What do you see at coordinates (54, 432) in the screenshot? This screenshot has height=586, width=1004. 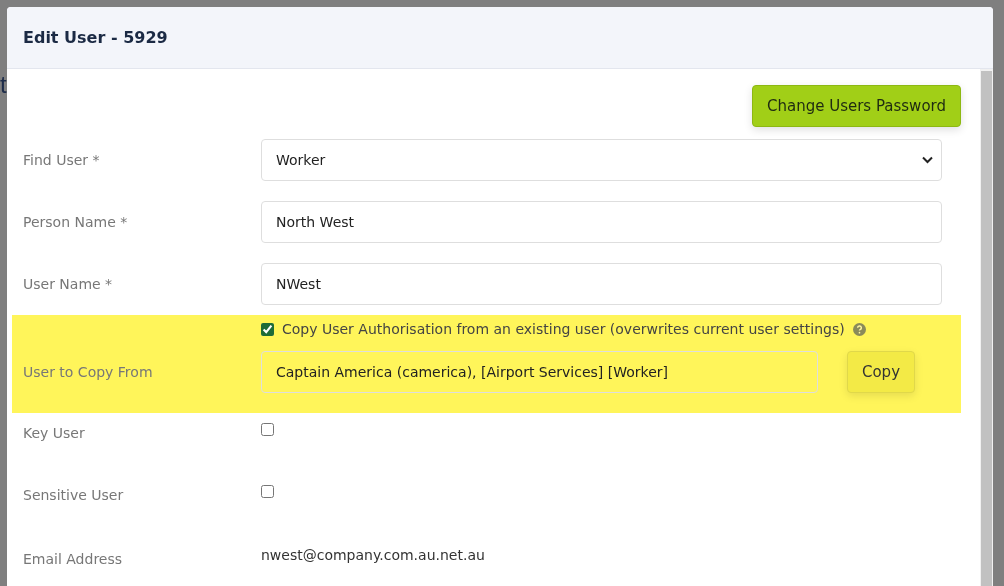 I see `field-label: Key User` at bounding box center [54, 432].